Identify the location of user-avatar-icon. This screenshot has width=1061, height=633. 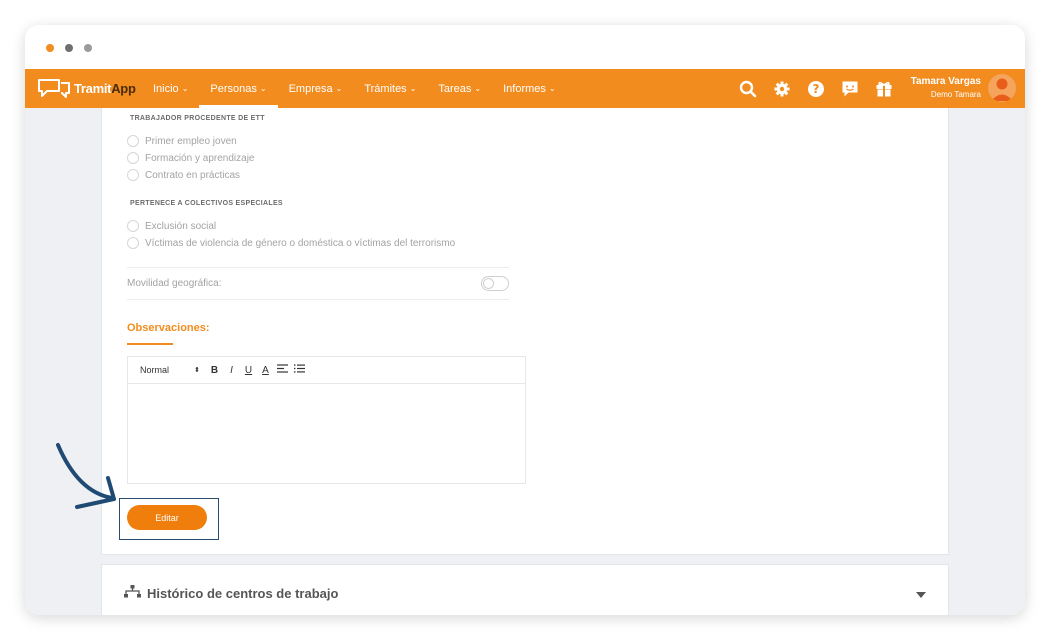
(1002, 89).